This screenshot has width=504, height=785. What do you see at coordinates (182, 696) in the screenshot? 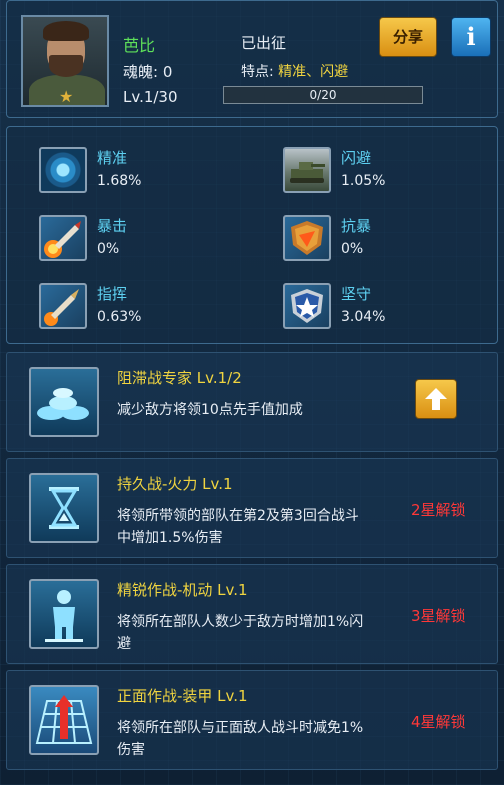
I see `skill-title: 正面作战-装甲 Lv.1` at bounding box center [182, 696].